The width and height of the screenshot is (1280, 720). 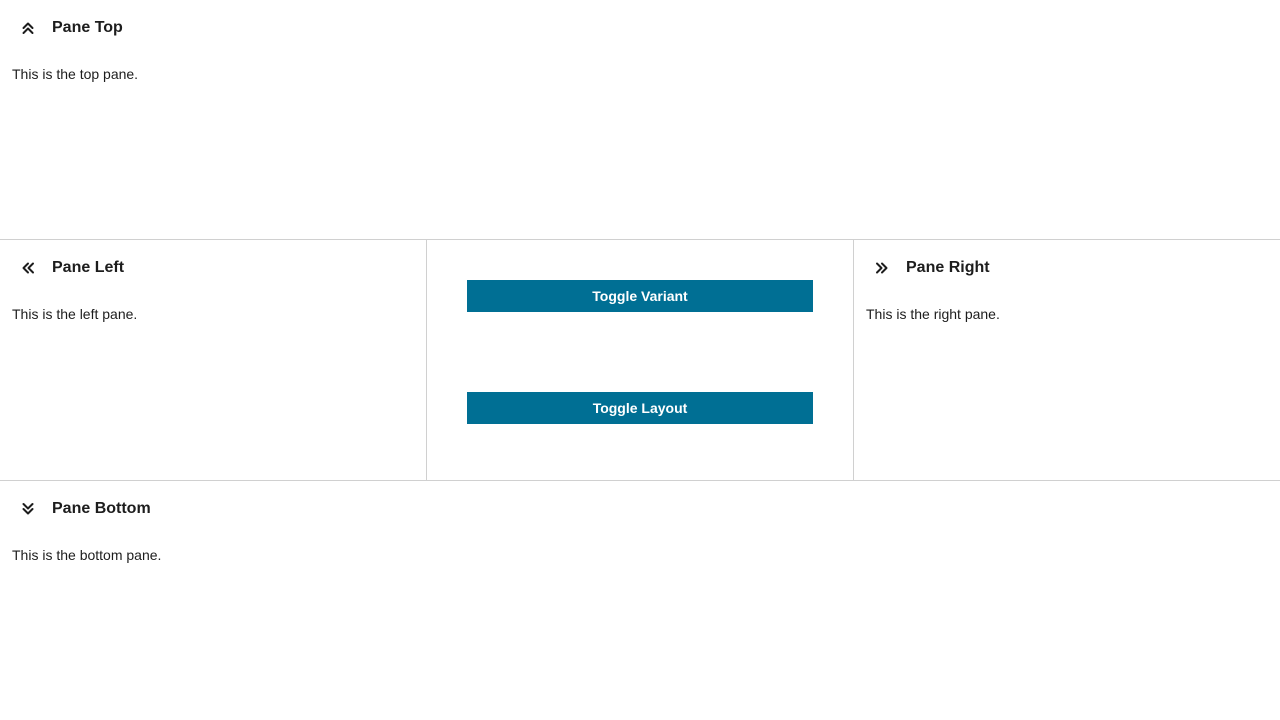 What do you see at coordinates (640, 28) in the screenshot?
I see `pane-top-header: Pane Top` at bounding box center [640, 28].